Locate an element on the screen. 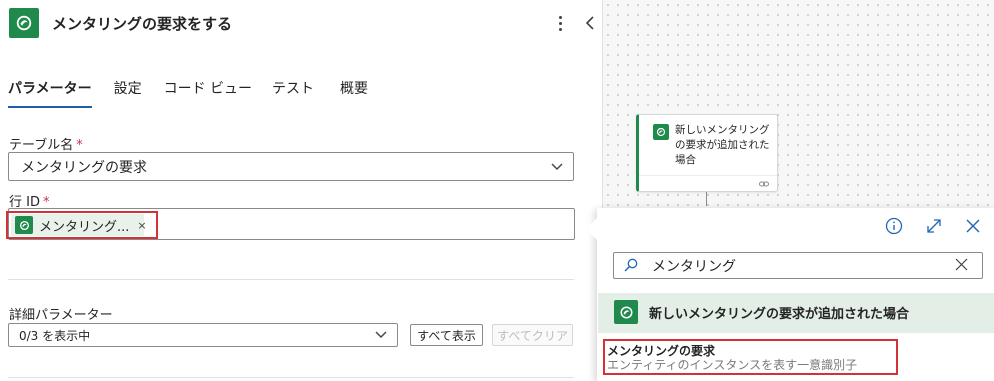  trigger-card-title: 新しいメンタリングの要求が追加された場合 is located at coordinates (722, 145).